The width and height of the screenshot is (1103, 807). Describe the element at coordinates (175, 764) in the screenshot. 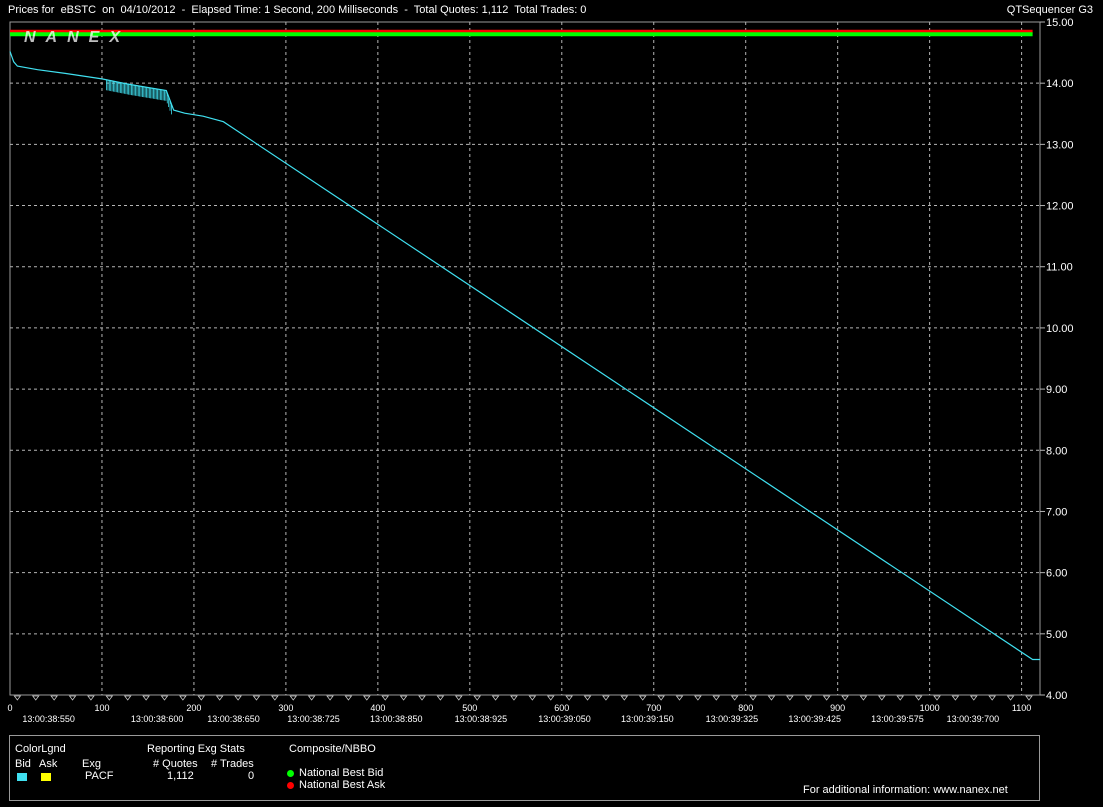

I see `quotes-column-label: # Quotes` at that location.